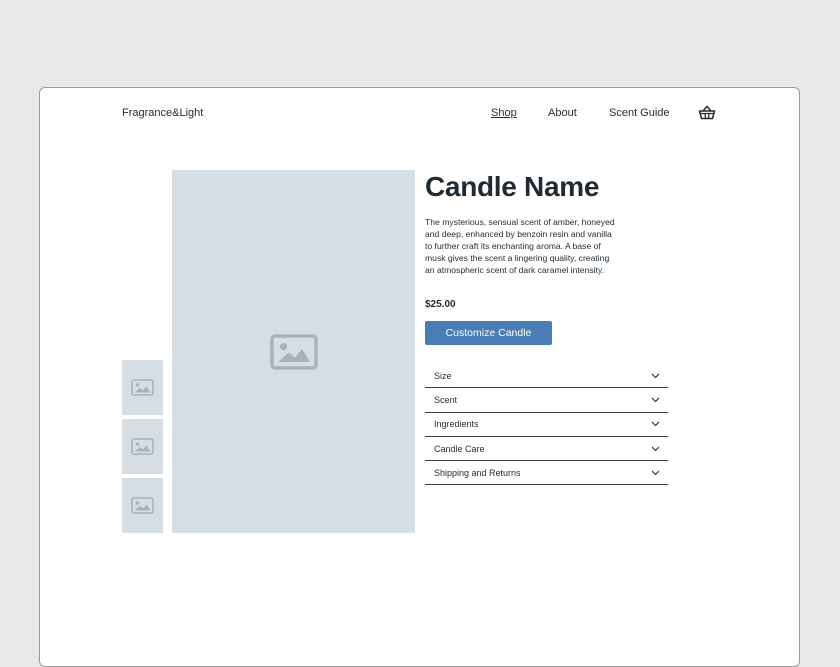  Describe the element at coordinates (456, 424) in the screenshot. I see `accordion-label: Ingredients` at that location.